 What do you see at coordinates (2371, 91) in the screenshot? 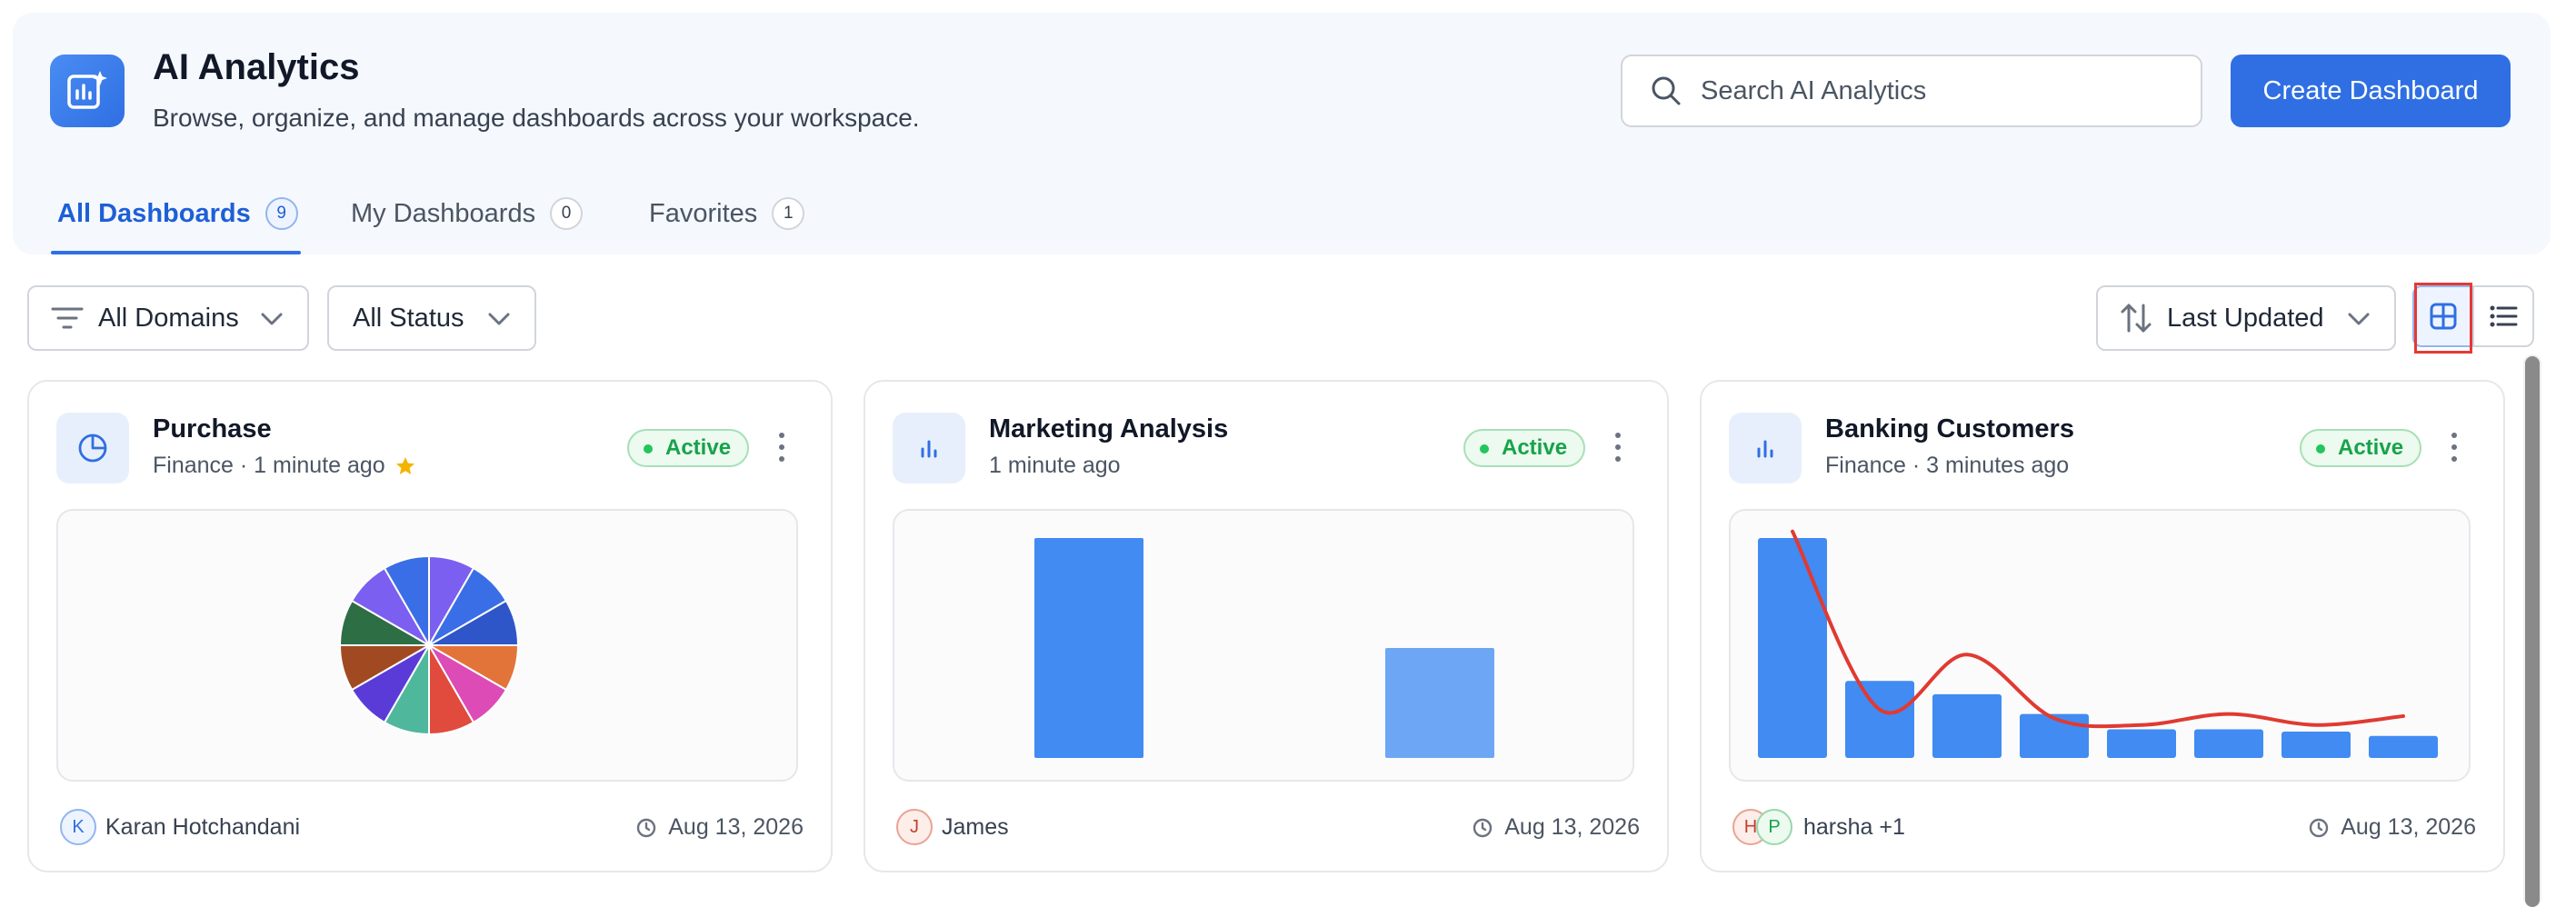
I see `create-dashboard-button: Create Dashboard` at bounding box center [2371, 91].